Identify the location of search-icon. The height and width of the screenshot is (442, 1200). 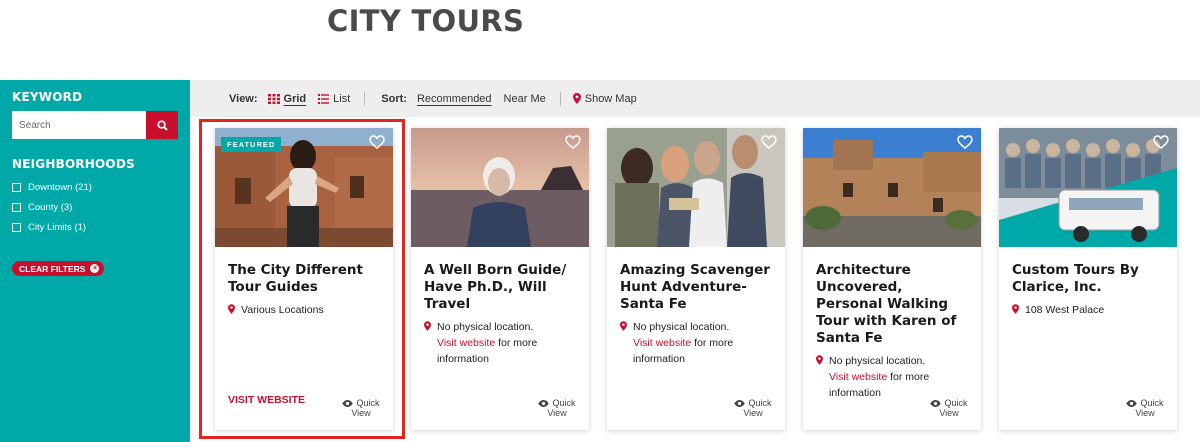
(162, 125).